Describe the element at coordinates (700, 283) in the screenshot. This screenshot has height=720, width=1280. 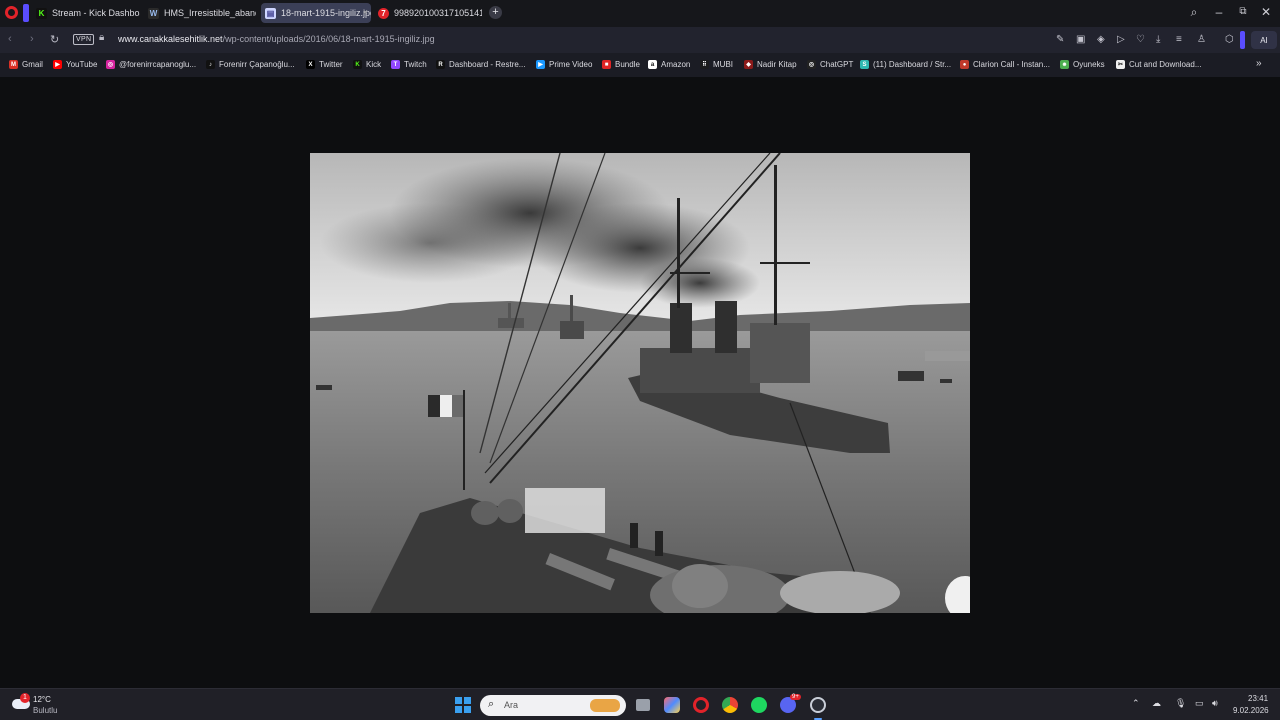
I see `smoke-plume` at that location.